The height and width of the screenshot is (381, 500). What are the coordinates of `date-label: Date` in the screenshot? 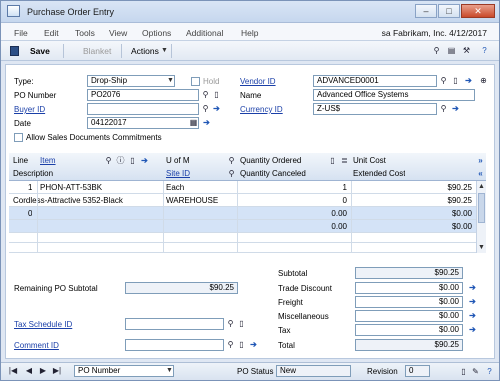 It's located at (22, 123).